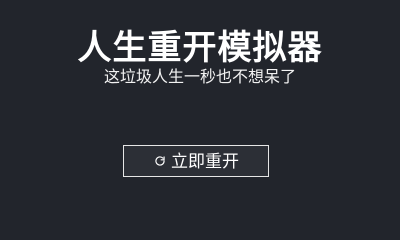 This screenshot has height=240, width=400. Describe the element at coordinates (199, 76) in the screenshot. I see `page-subtitle: 这垃圾人生一秒也不想呆了` at that location.